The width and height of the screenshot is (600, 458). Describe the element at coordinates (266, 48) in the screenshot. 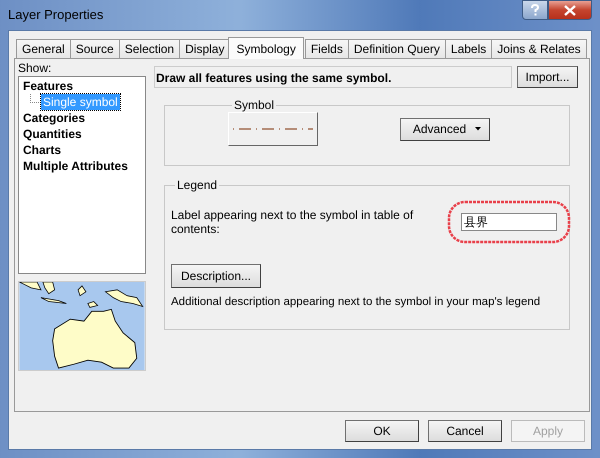

I see `tab: Symbology` at that location.